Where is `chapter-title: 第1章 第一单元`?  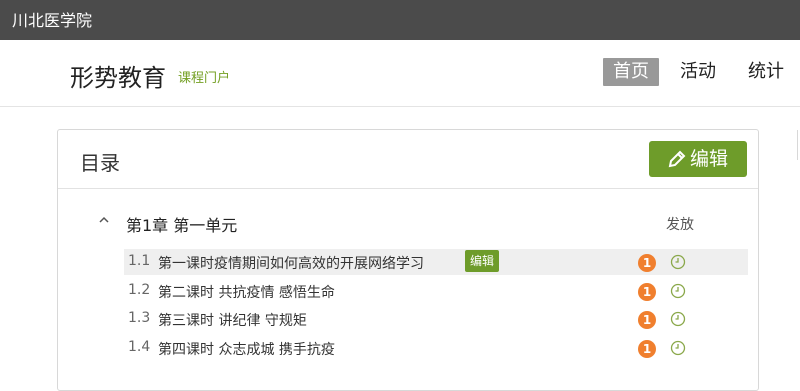
chapter-title: 第1章 第一单元 is located at coordinates (181, 224).